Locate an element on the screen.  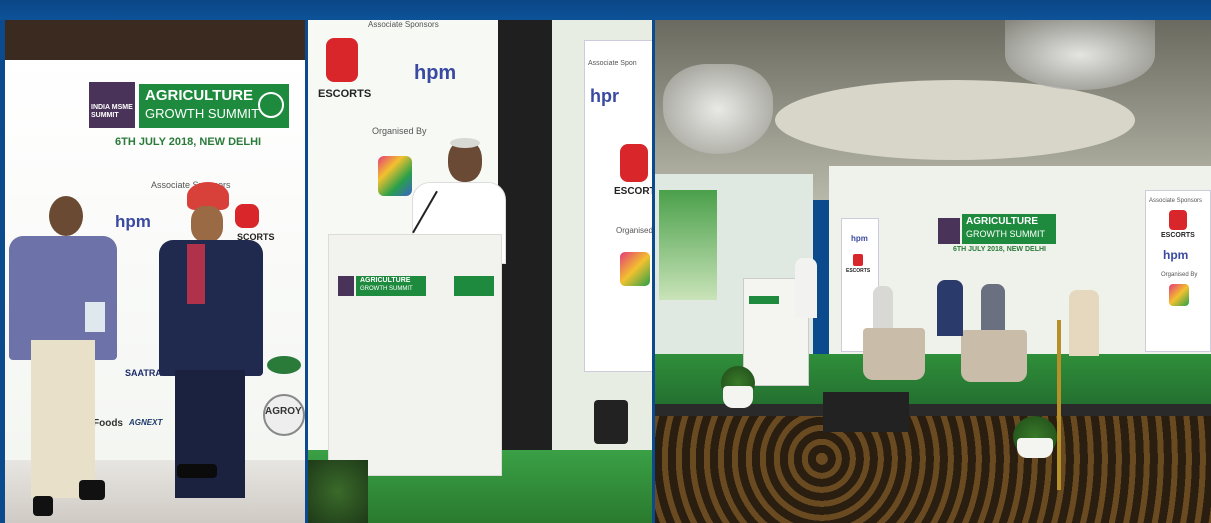
india-msme-text: INDIA MSME SUMMIT is located at coordinates (112, 111).